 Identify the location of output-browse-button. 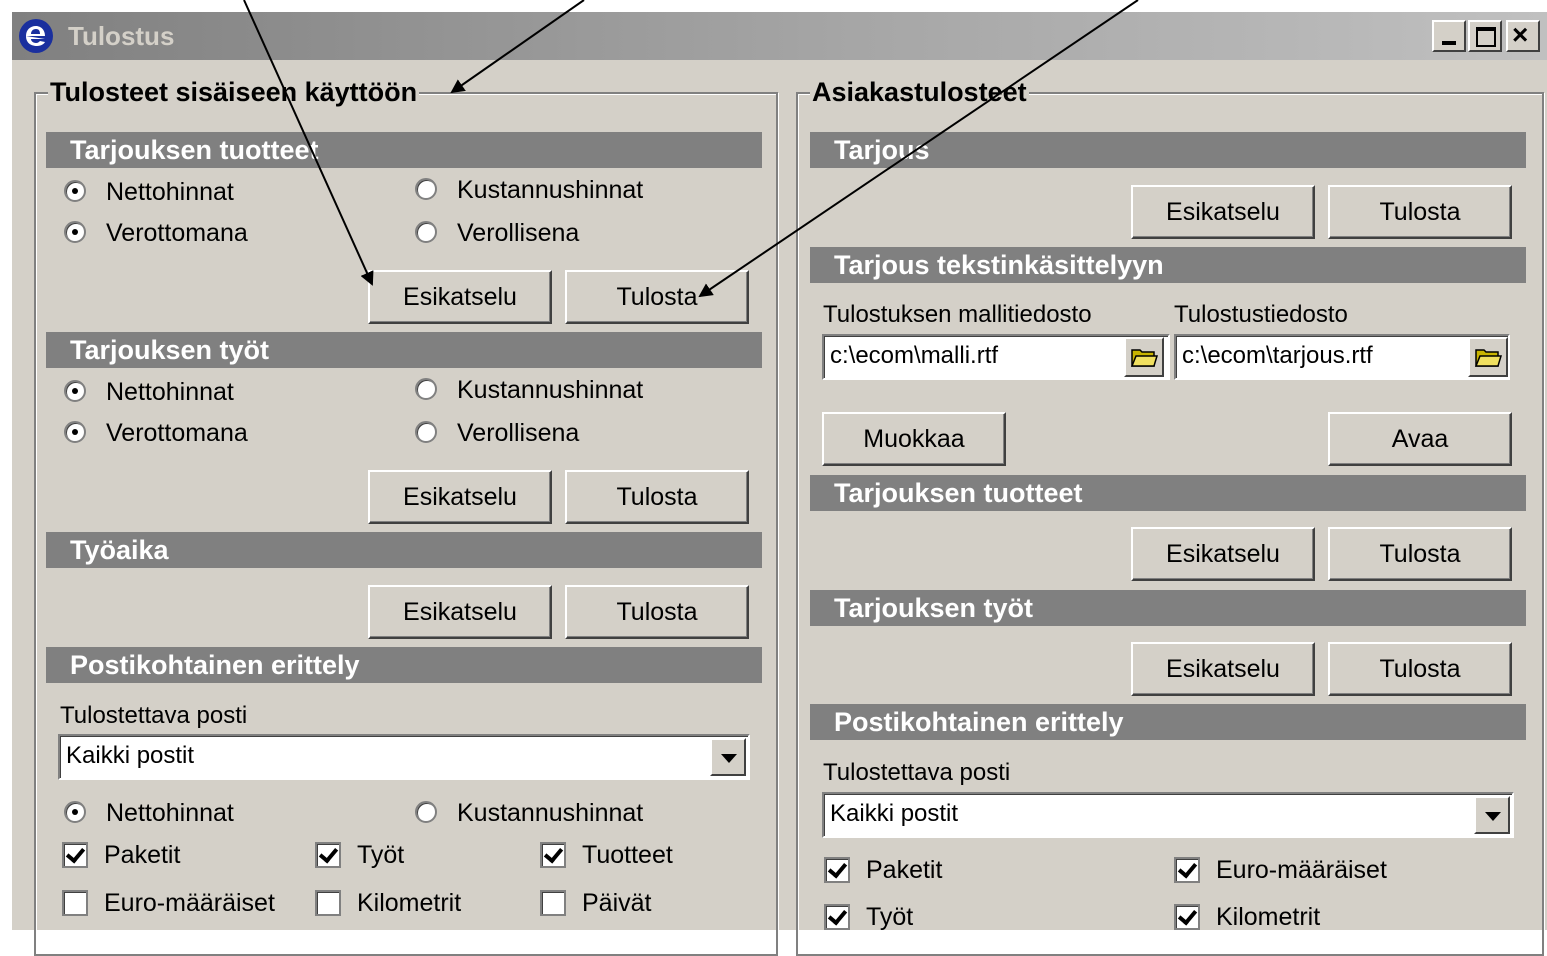
(1488, 357).